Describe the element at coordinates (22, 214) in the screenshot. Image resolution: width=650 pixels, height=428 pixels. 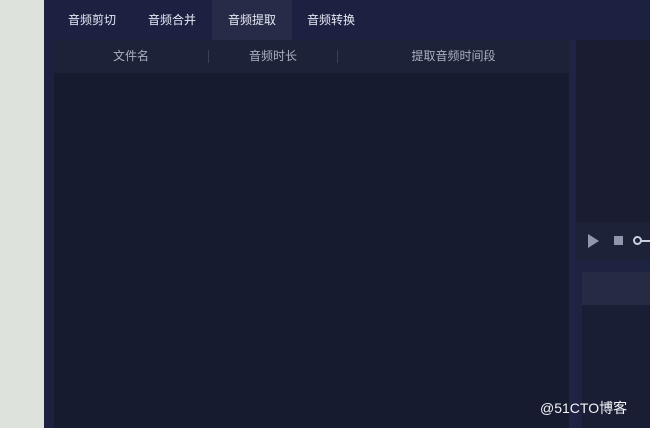
I see `outer-background` at that location.